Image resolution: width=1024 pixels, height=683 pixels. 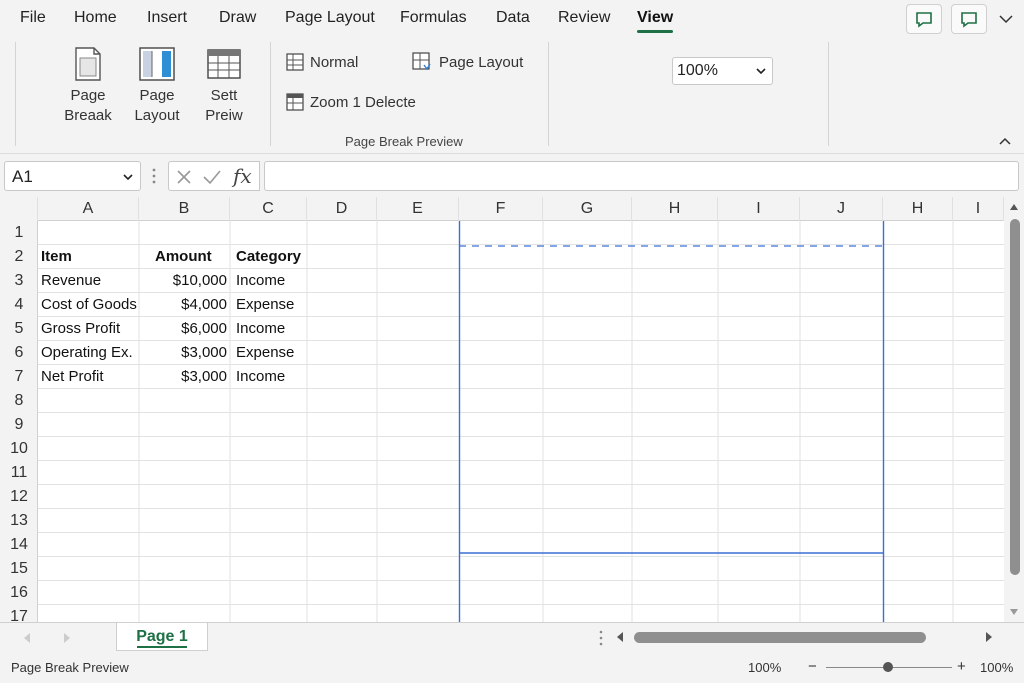 What do you see at coordinates (167, 18) in the screenshot?
I see `menu-insert: Insert` at bounding box center [167, 18].